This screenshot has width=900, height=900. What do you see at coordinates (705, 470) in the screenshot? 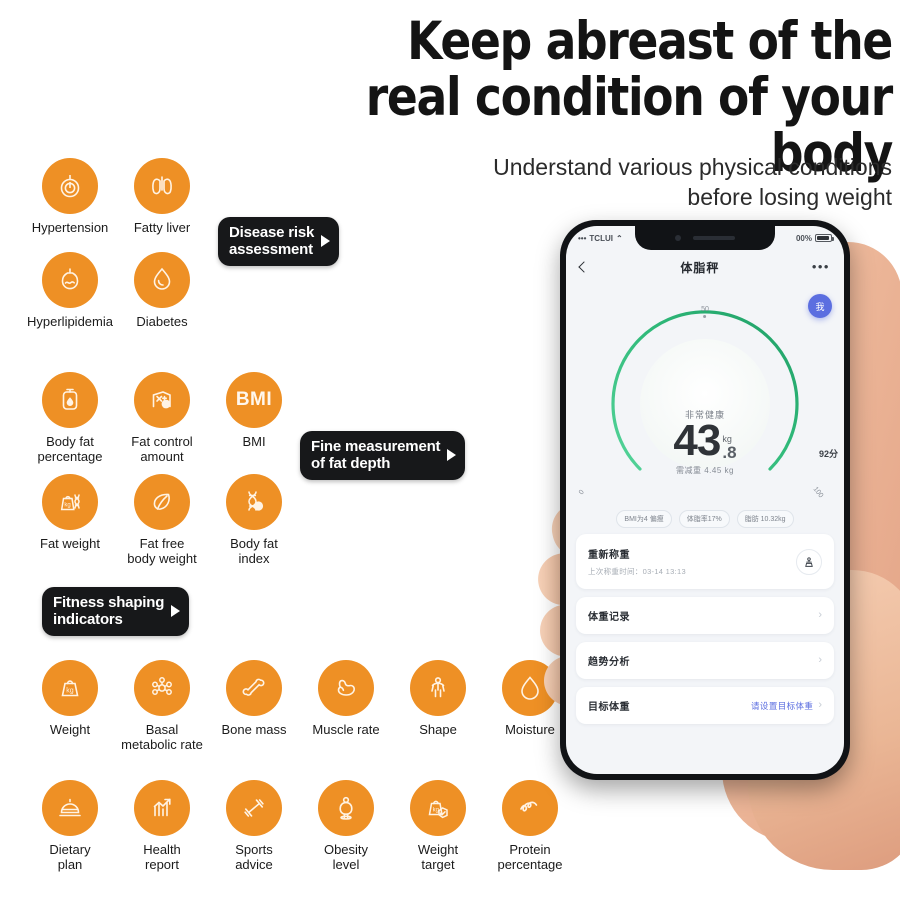
I see `weight-to-lose-label: 需减重 4.45 kg` at bounding box center [705, 470].